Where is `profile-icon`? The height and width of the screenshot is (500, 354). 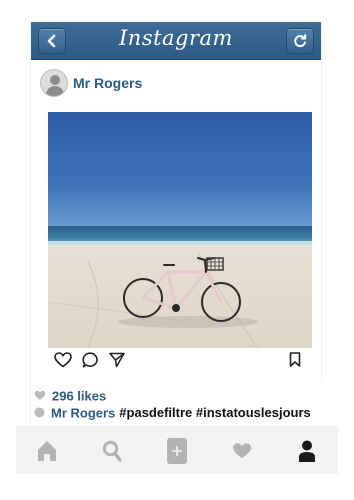
profile-icon is located at coordinates (307, 451).